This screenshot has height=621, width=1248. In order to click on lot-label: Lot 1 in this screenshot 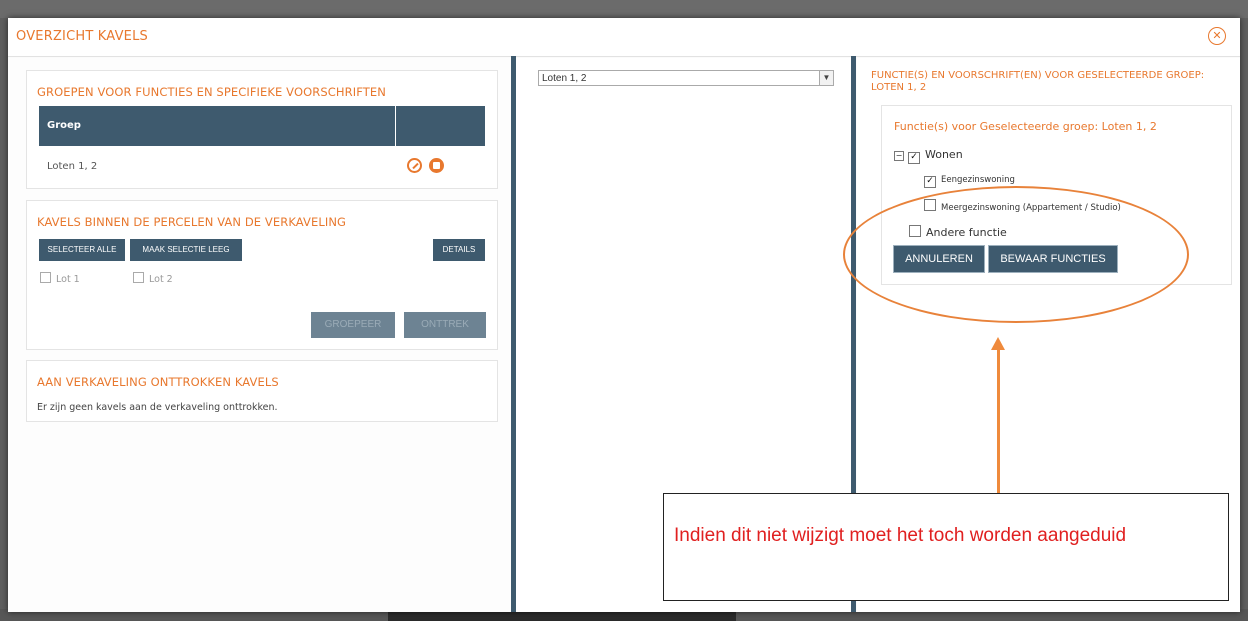, I will do `click(68, 279)`.